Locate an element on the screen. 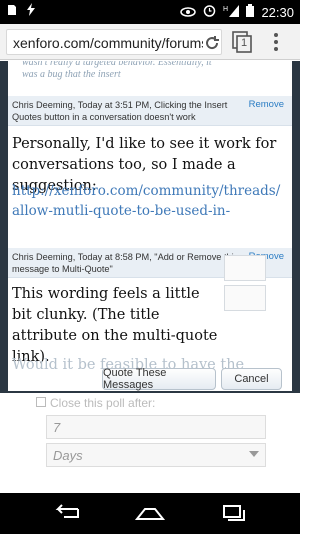 This screenshot has height=534, width=320. remove-link: Remove is located at coordinates (266, 104).